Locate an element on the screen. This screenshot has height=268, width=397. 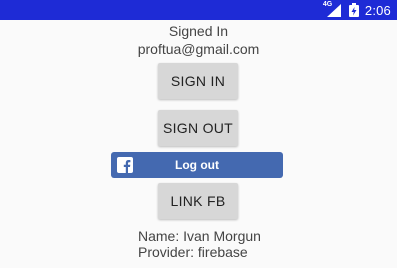
sign-in-status: Signed In is located at coordinates (198, 31).